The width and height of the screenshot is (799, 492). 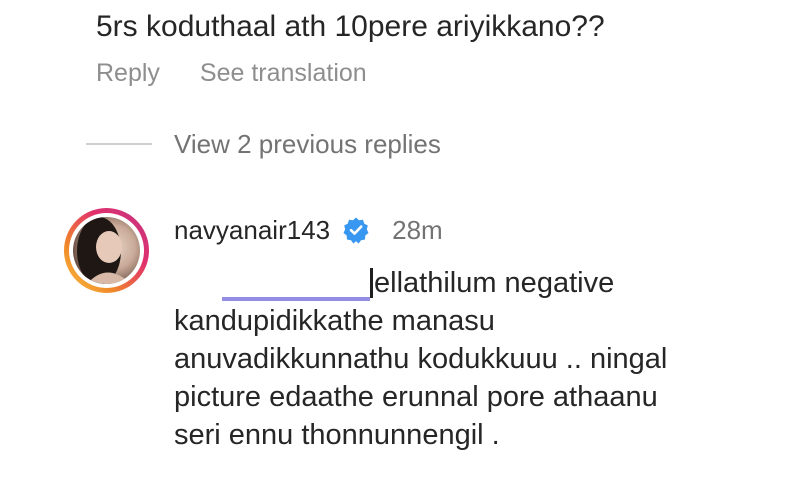 I want to click on reply-line: picture edaathe erunnal pore athaanu, so click(x=416, y=397).